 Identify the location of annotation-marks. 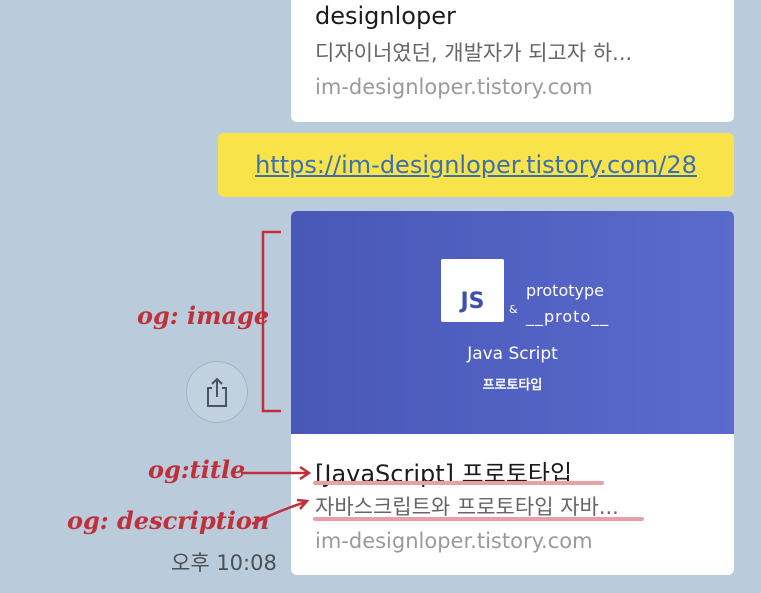
(276, 378).